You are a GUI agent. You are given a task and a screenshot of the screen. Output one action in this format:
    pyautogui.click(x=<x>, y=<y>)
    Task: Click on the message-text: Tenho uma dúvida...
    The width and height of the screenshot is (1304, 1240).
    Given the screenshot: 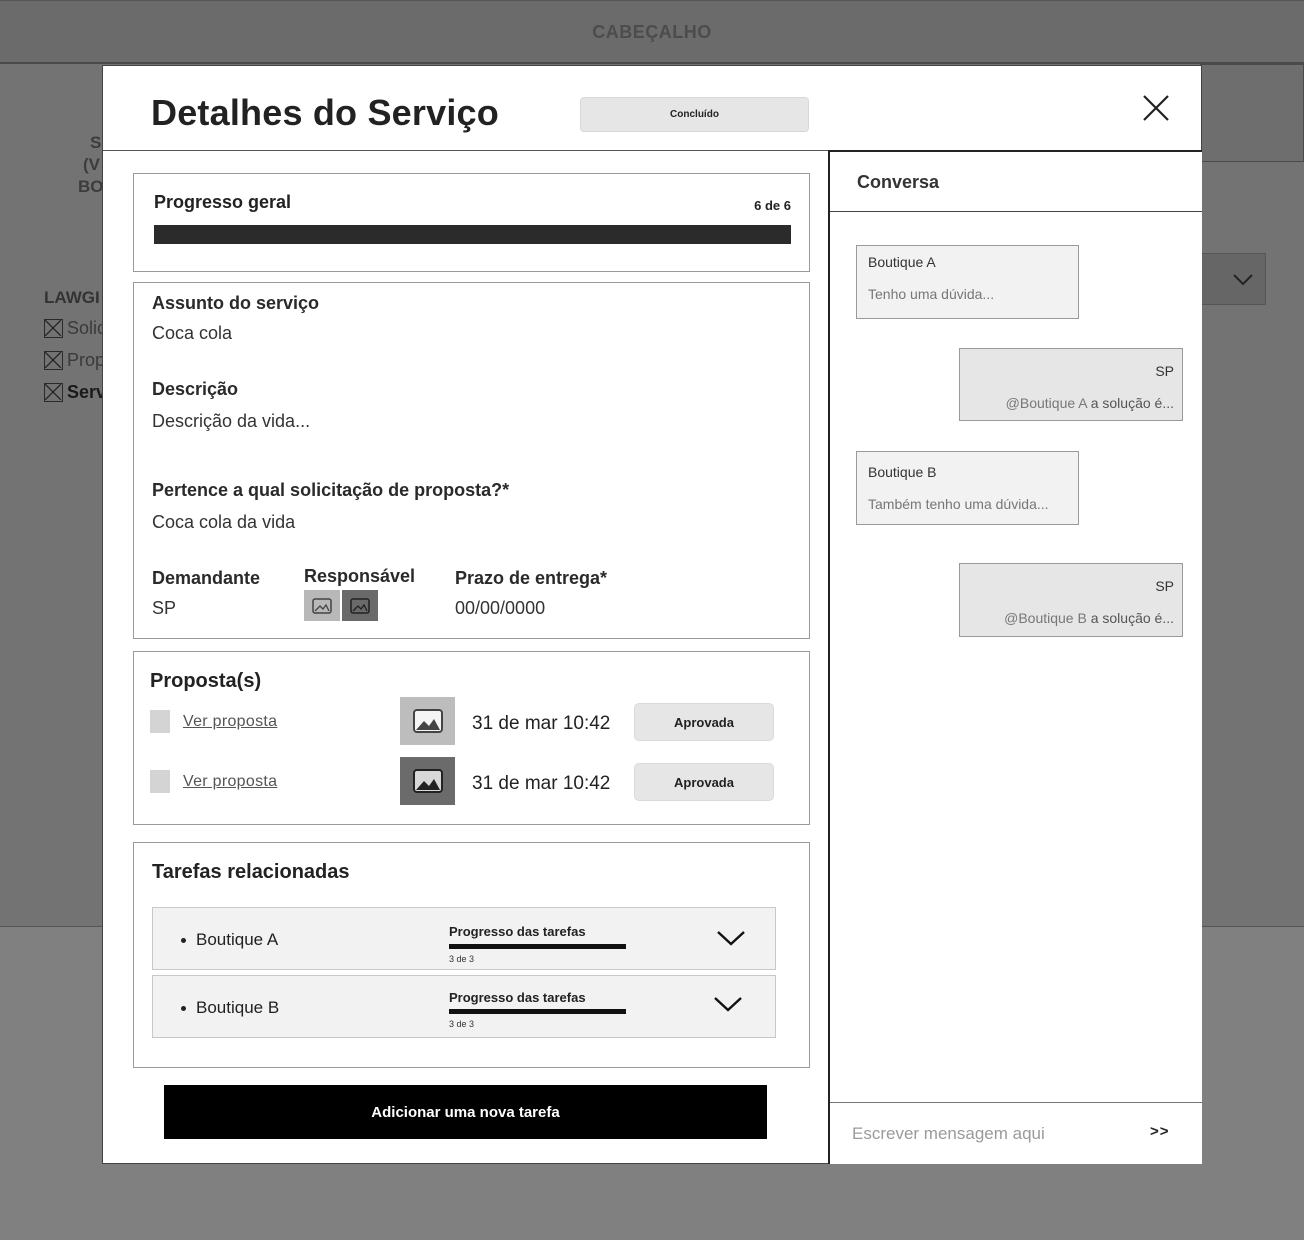 What is the action you would take?
    pyautogui.click(x=931, y=294)
    